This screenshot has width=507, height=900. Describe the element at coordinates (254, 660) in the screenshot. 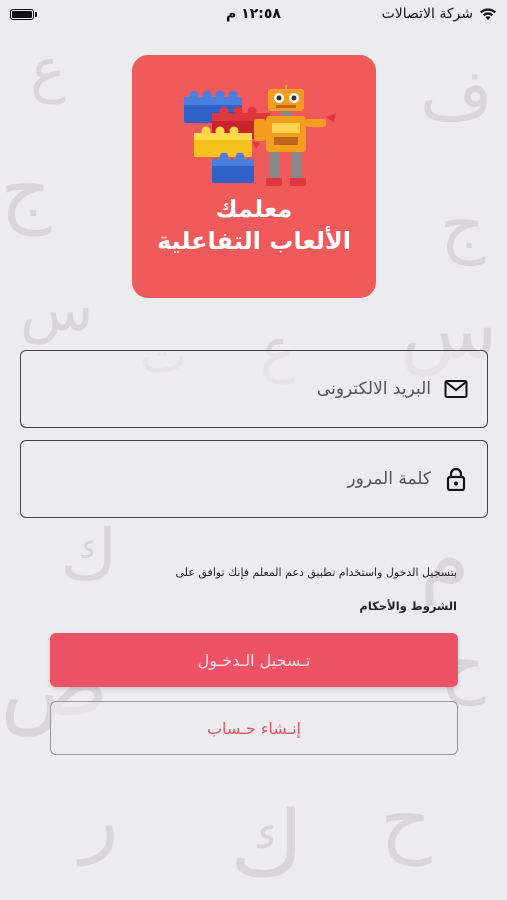

I see `login-button: تـسجيل الـدخـول` at that location.